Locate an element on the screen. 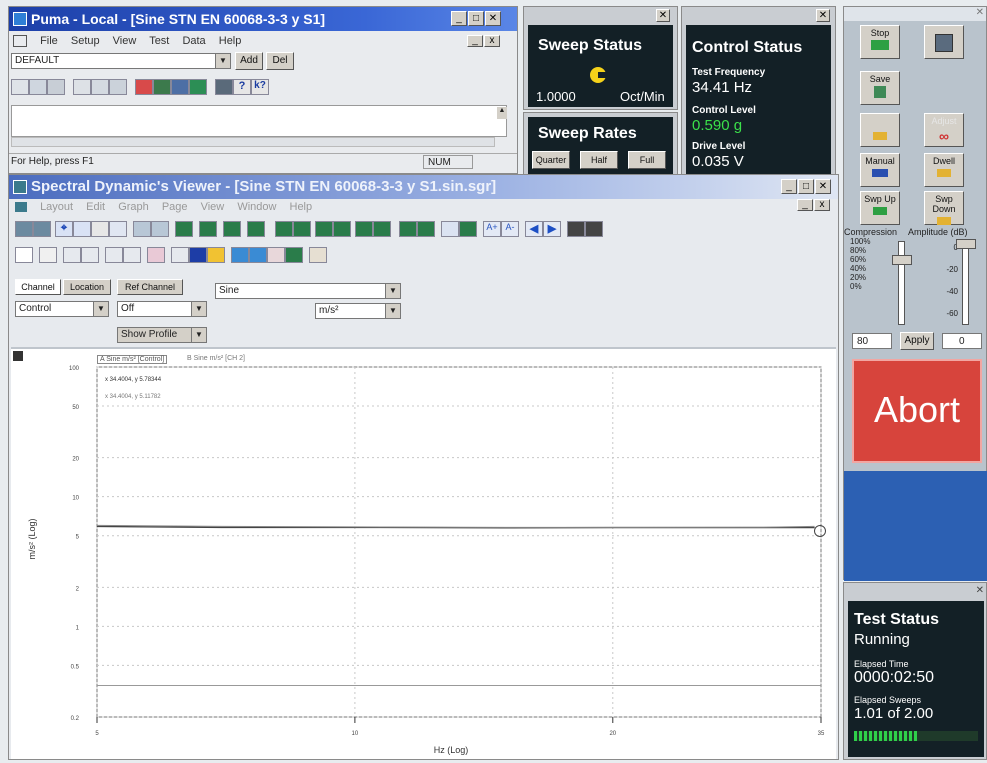 This screenshot has height=763, width=987. layout-1-icon is located at coordinates (576, 229).